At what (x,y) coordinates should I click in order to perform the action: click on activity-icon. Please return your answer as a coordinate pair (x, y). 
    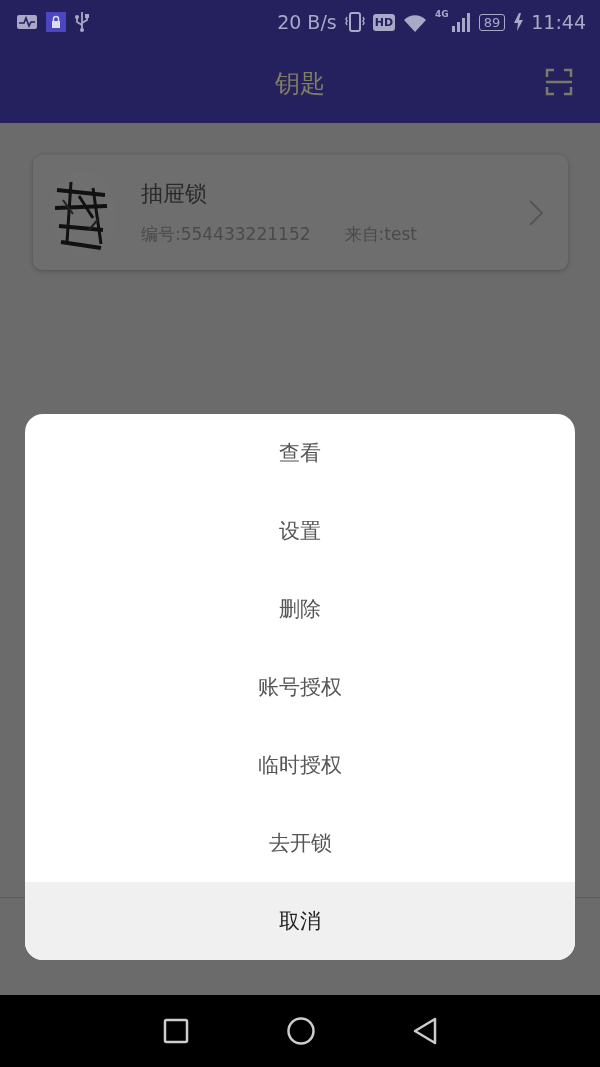
    Looking at the image, I should click on (27, 22).